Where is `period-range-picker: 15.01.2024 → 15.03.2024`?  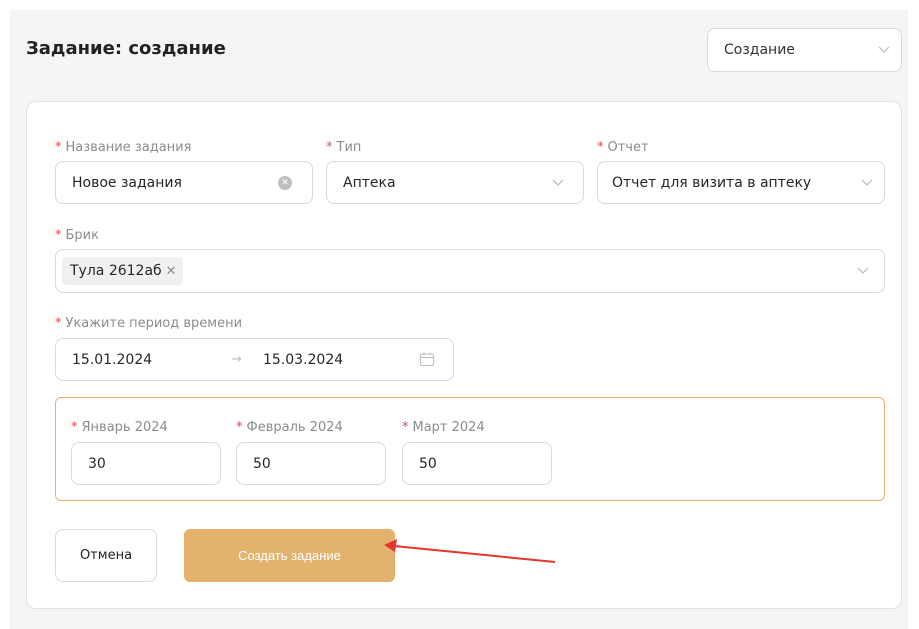
period-range-picker: 15.01.2024 → 15.03.2024 is located at coordinates (254, 359).